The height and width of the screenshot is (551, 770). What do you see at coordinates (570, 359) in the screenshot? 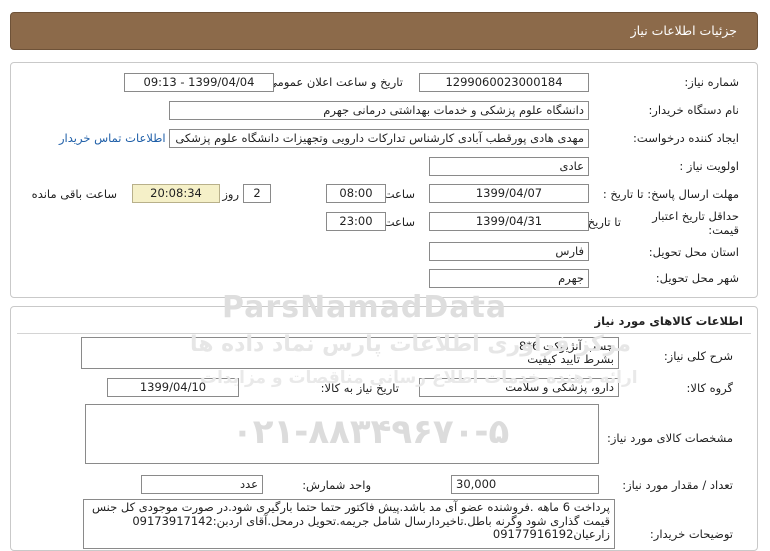
I see `summary-line-2: بشرط تایید کیفیت` at bounding box center [570, 359].